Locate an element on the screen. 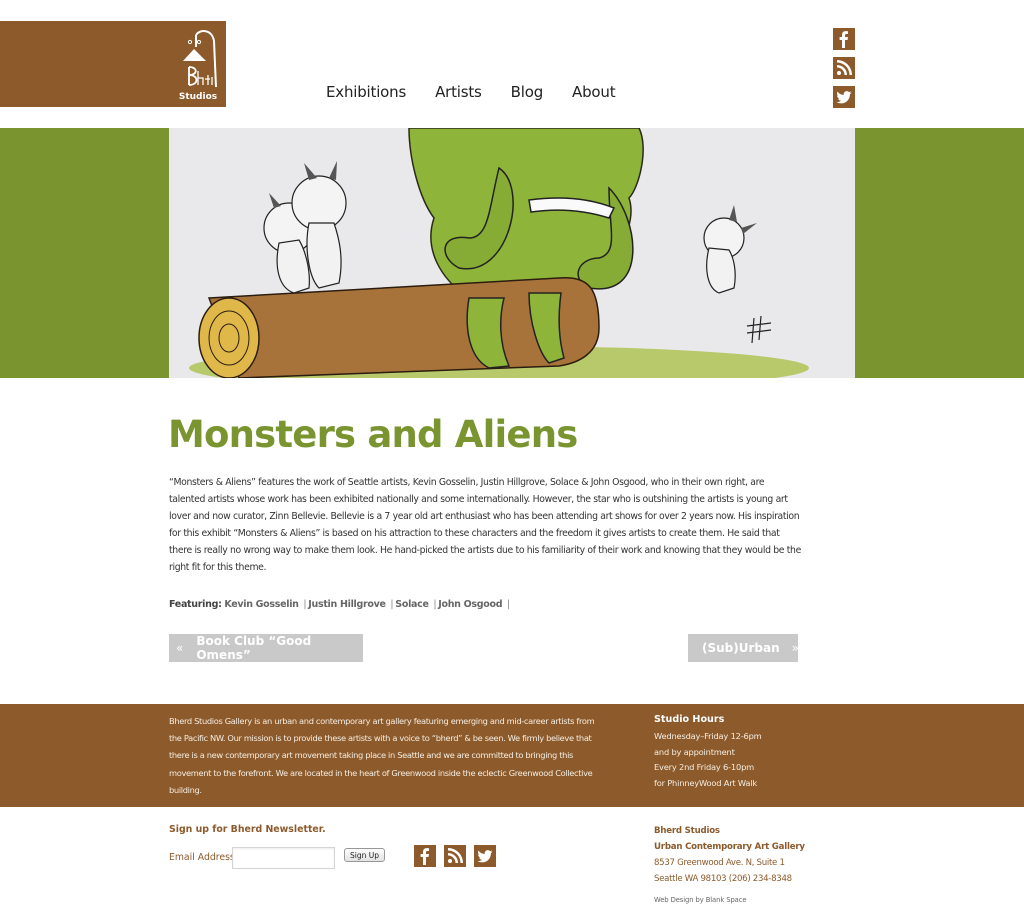  double-chevron-left-icon: « is located at coordinates (180, 648).